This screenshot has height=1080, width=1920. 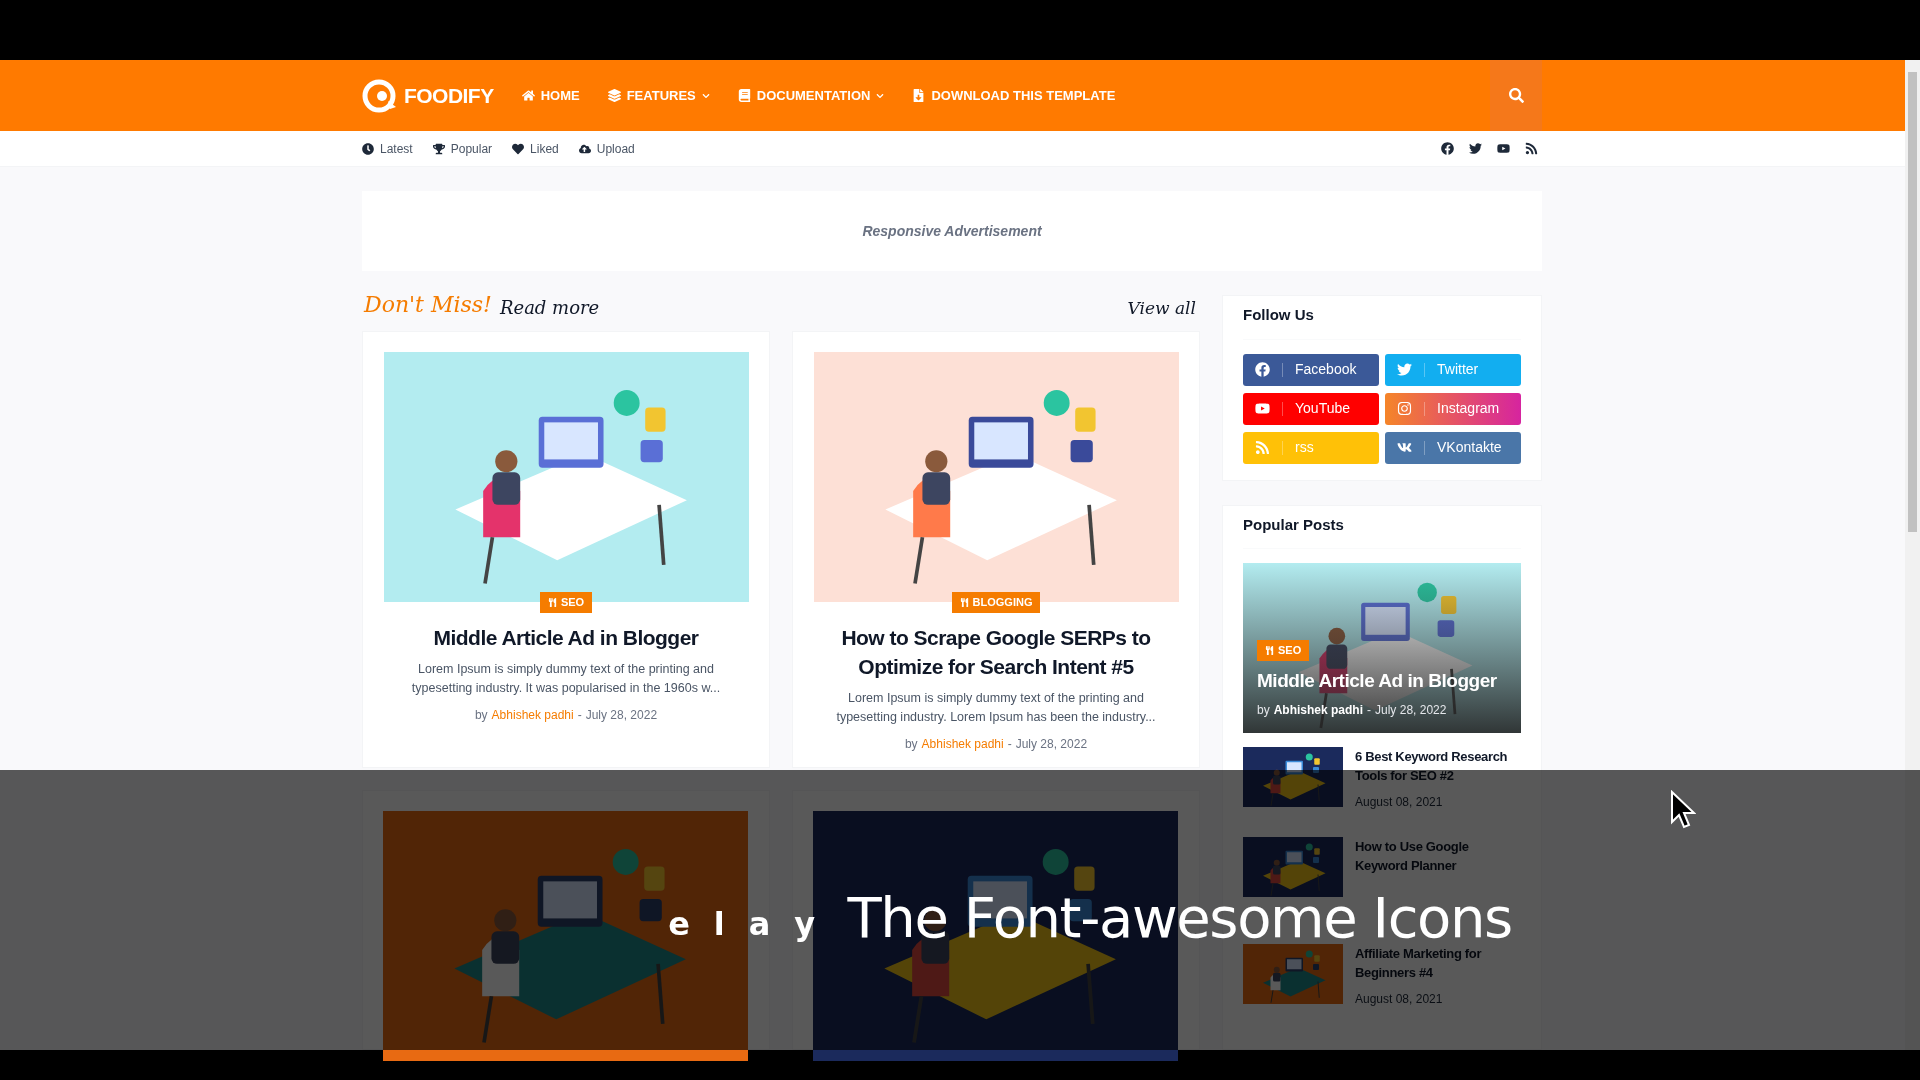 What do you see at coordinates (1382, 648) in the screenshot?
I see `featured-post: SEO Middle Article Ad in Blogger by Abhishek padhi - July 28, 2022` at bounding box center [1382, 648].